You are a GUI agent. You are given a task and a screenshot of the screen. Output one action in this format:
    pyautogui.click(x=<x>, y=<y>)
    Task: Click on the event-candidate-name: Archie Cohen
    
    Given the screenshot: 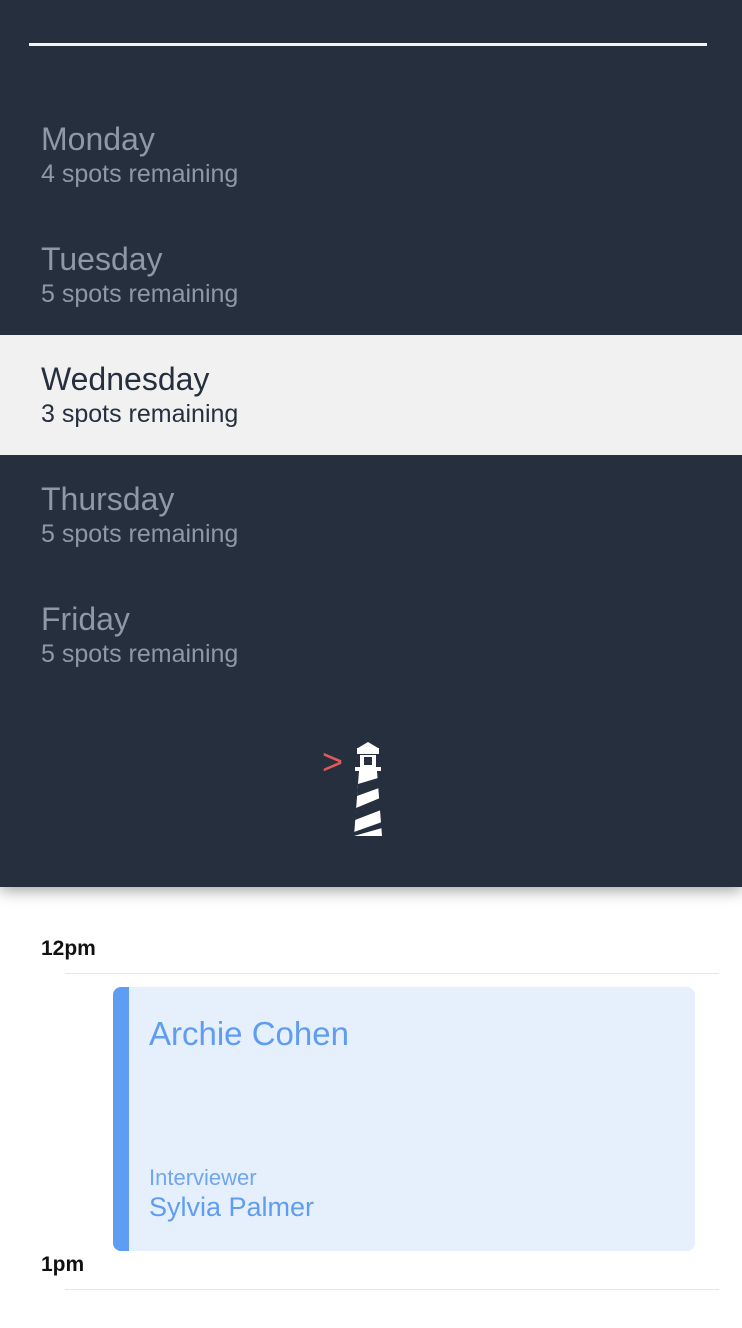 What is the action you would take?
    pyautogui.click(x=249, y=1033)
    